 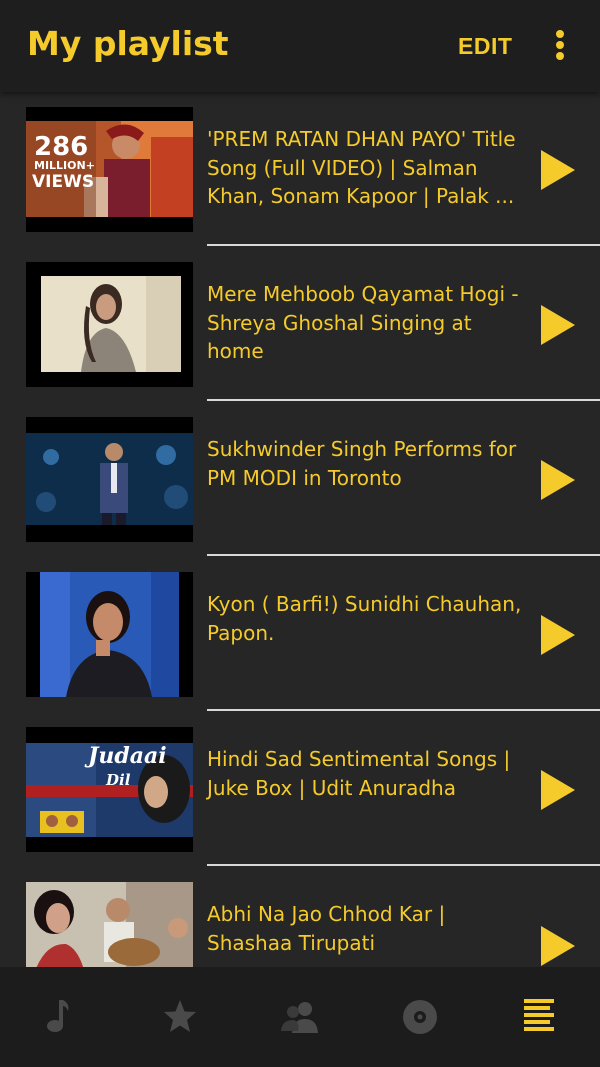 What do you see at coordinates (420, 1017) in the screenshot?
I see `disc-icon` at bounding box center [420, 1017].